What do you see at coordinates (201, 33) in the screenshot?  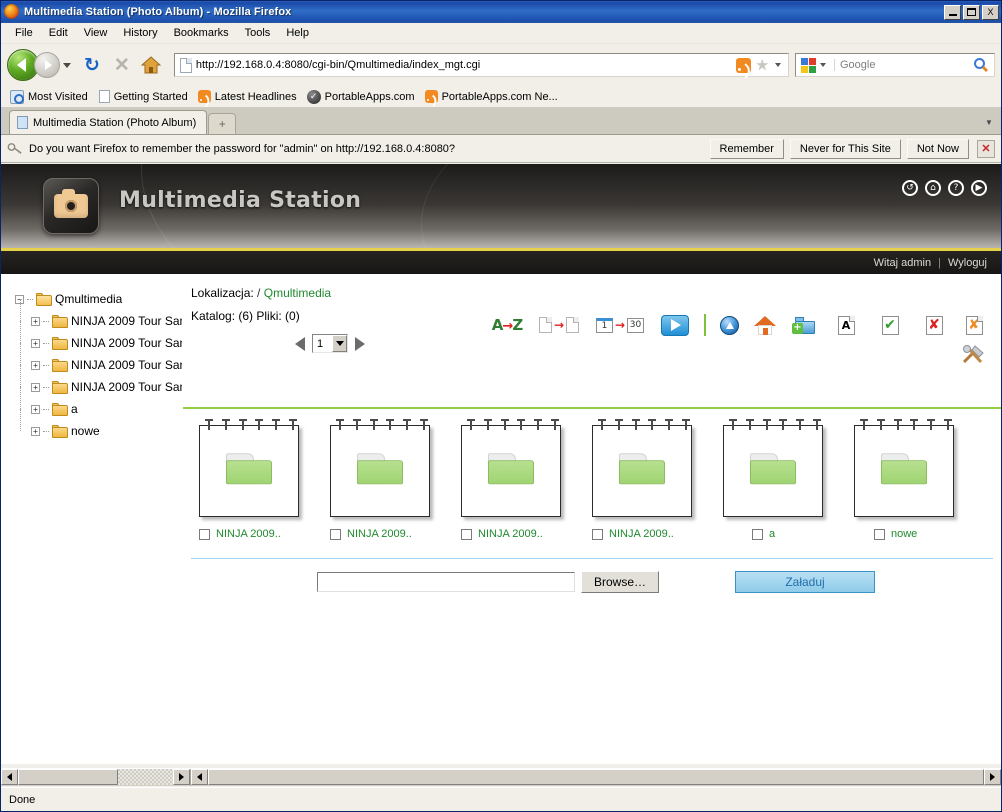 I see `menu-bookmarks: Bookmarks` at bounding box center [201, 33].